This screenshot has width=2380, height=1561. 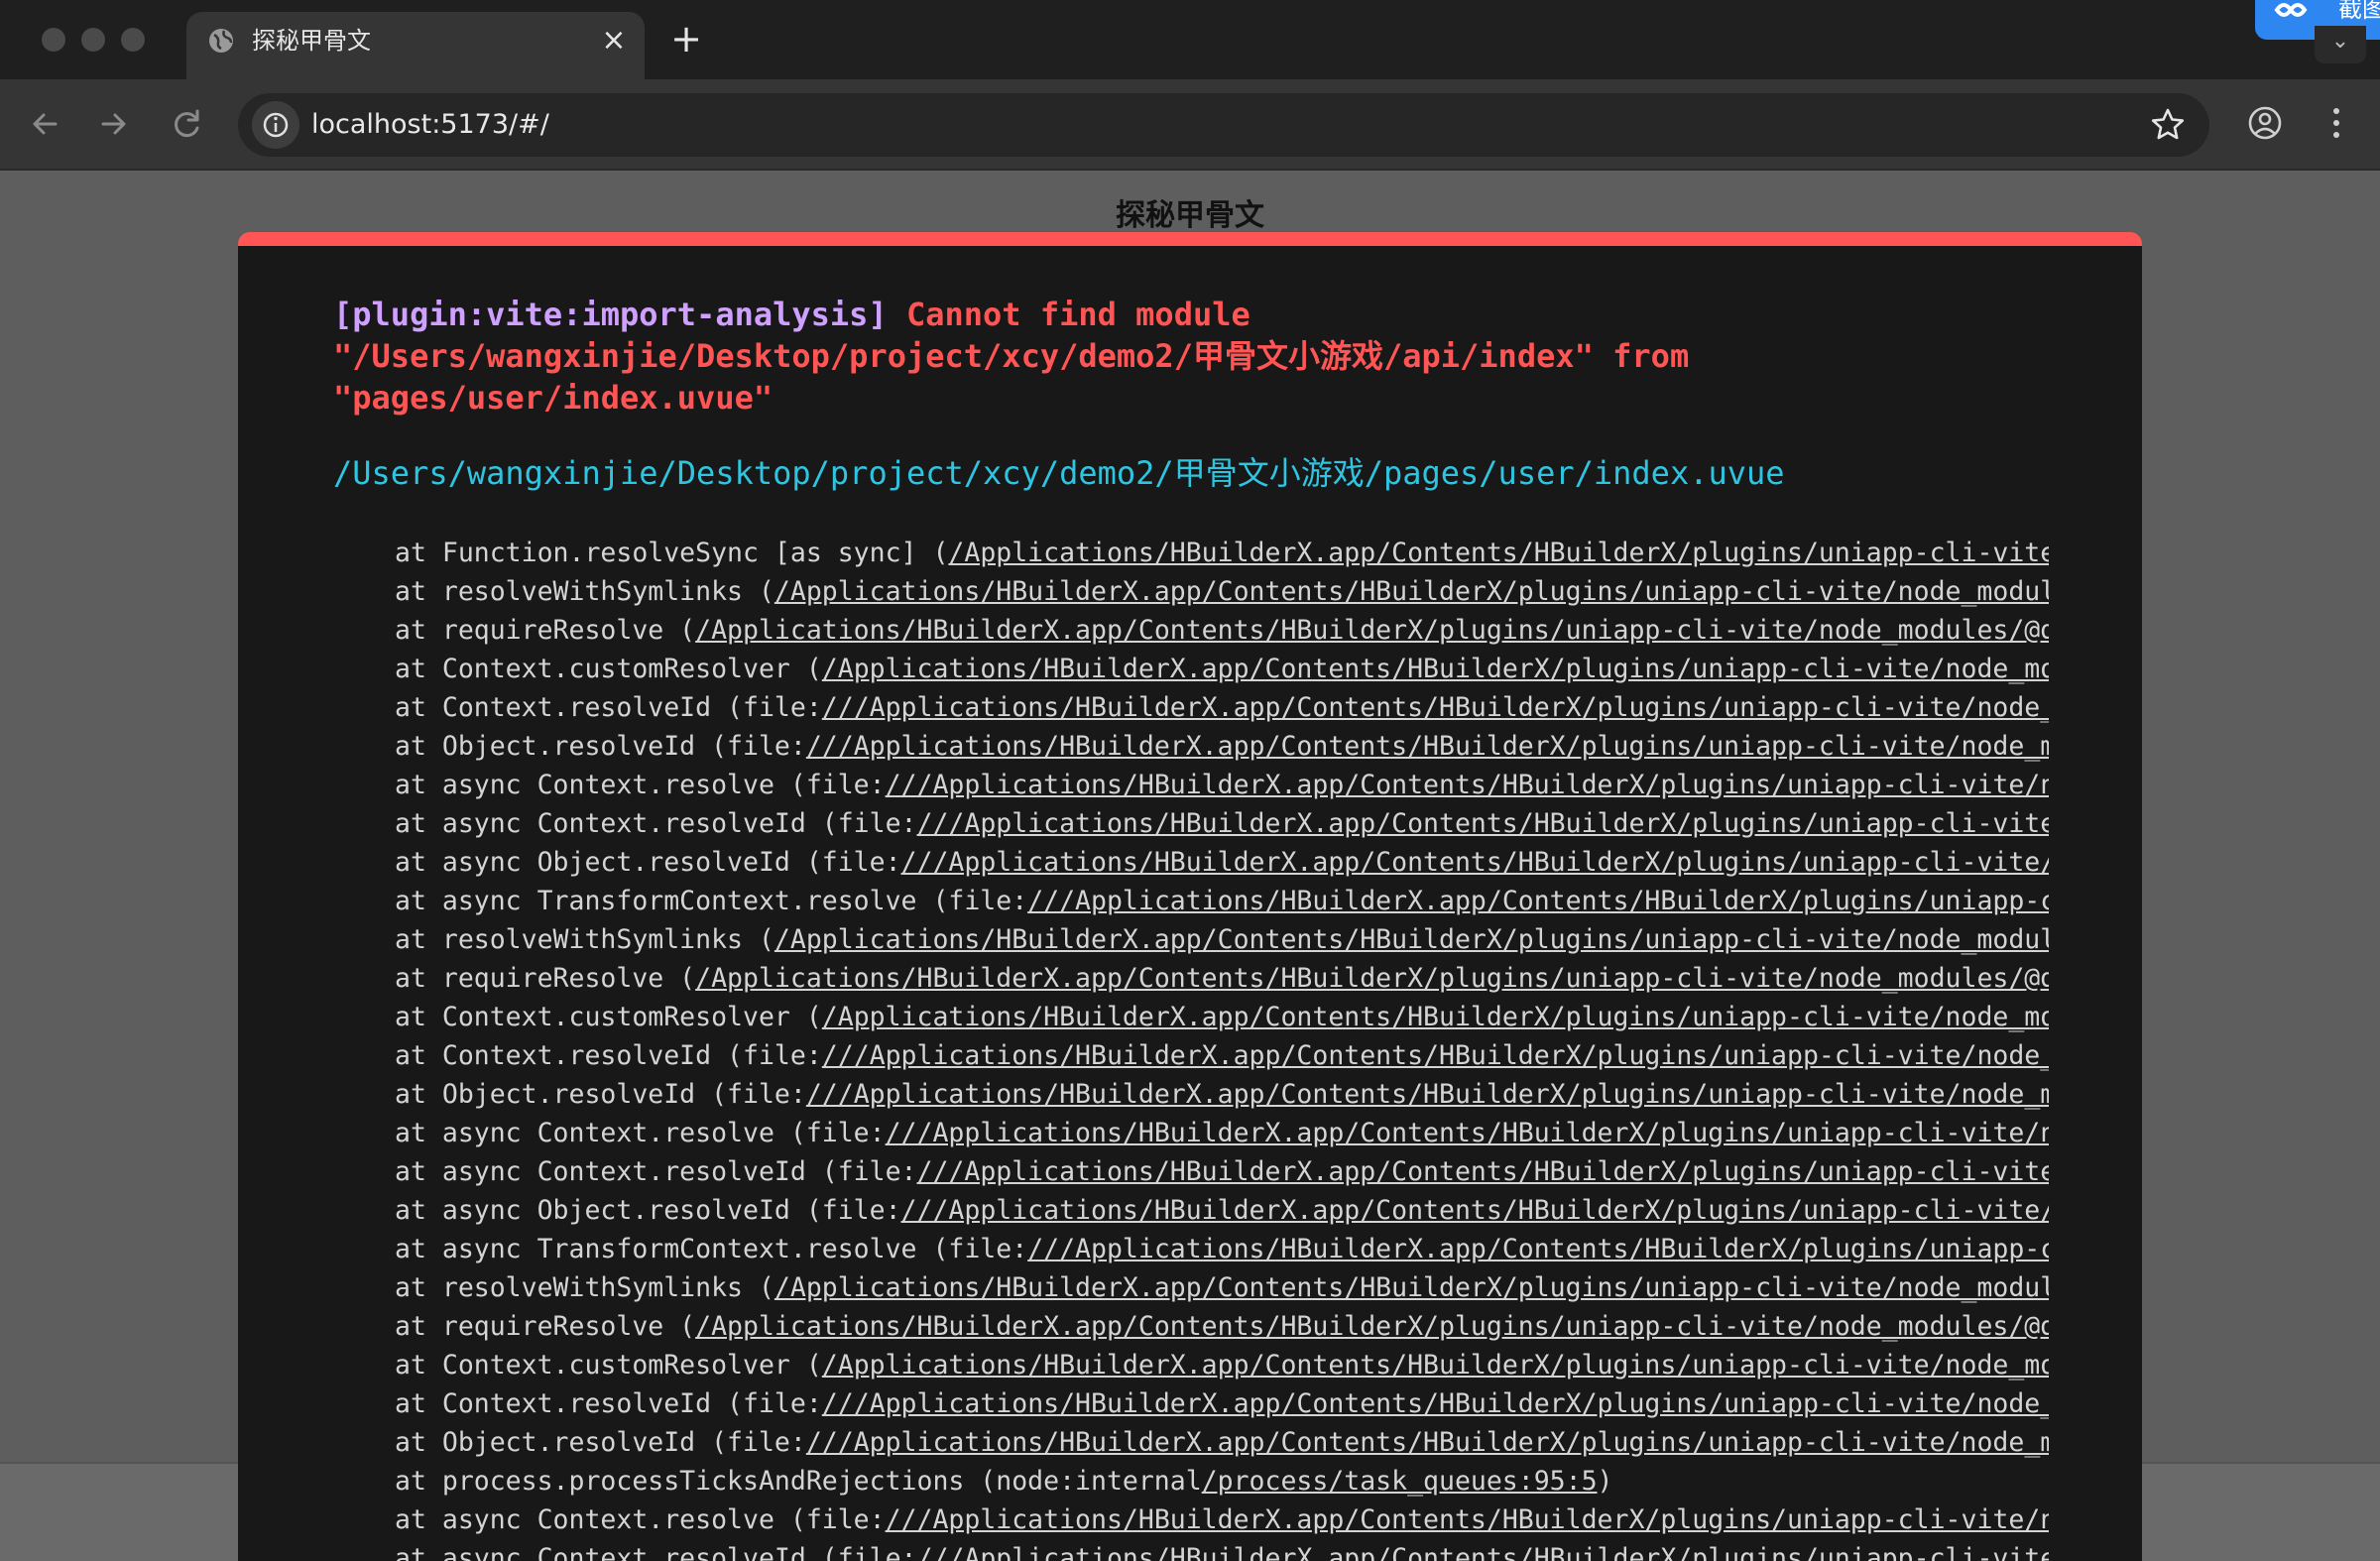 I want to click on globe-icon, so click(x=221, y=41).